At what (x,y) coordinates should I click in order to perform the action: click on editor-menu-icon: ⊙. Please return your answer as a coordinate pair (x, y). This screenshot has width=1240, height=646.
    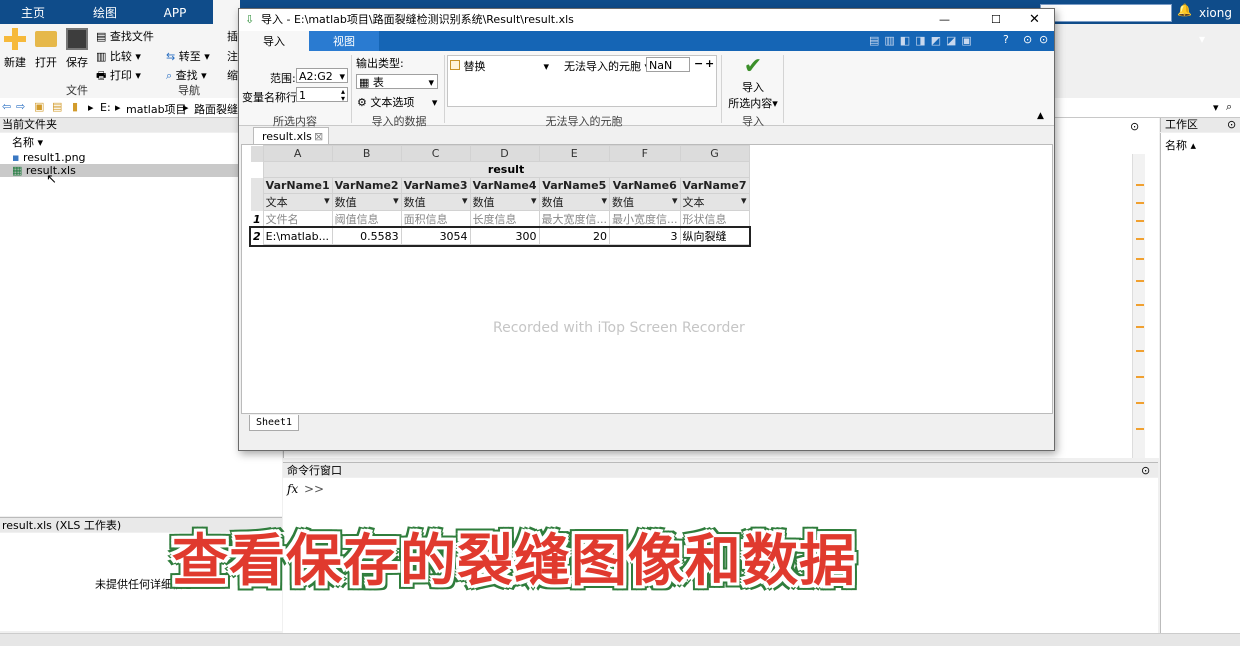
    Looking at the image, I should click on (1134, 126).